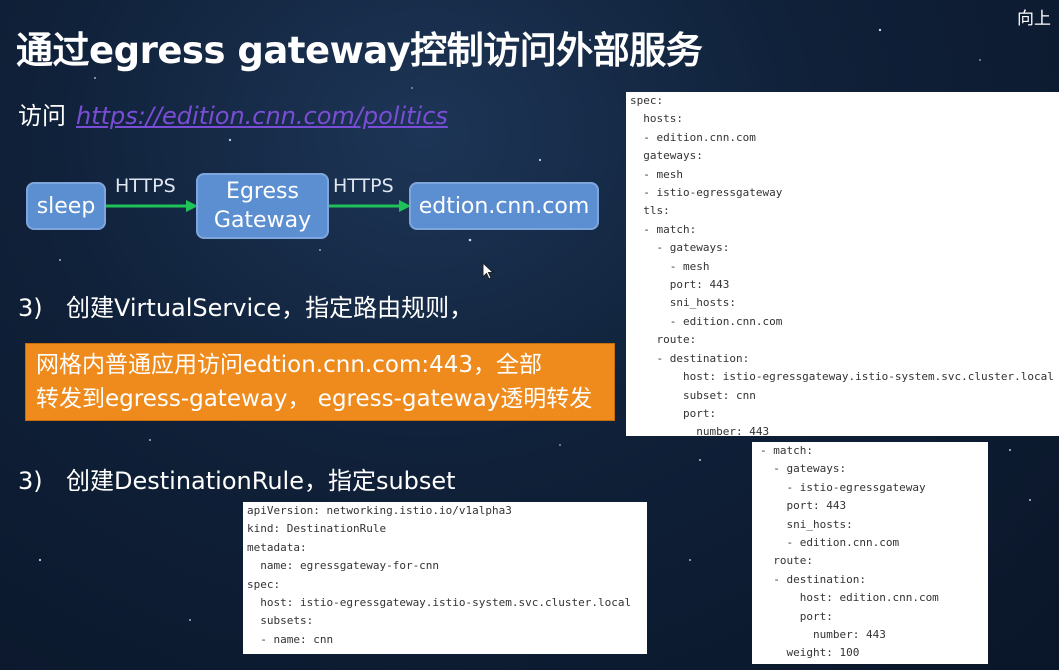 This screenshot has width=1059, height=670. What do you see at coordinates (66, 206) in the screenshot?
I see `flow-node-sleep: sleep` at bounding box center [66, 206].